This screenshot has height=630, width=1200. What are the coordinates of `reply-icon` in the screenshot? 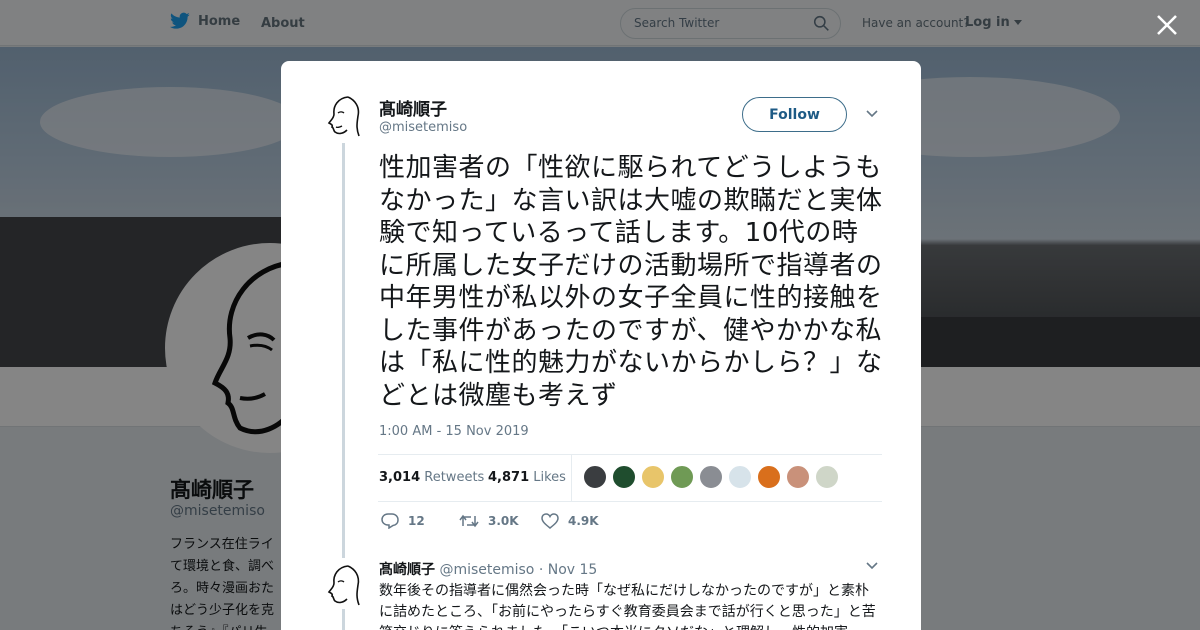 It's located at (390, 521).